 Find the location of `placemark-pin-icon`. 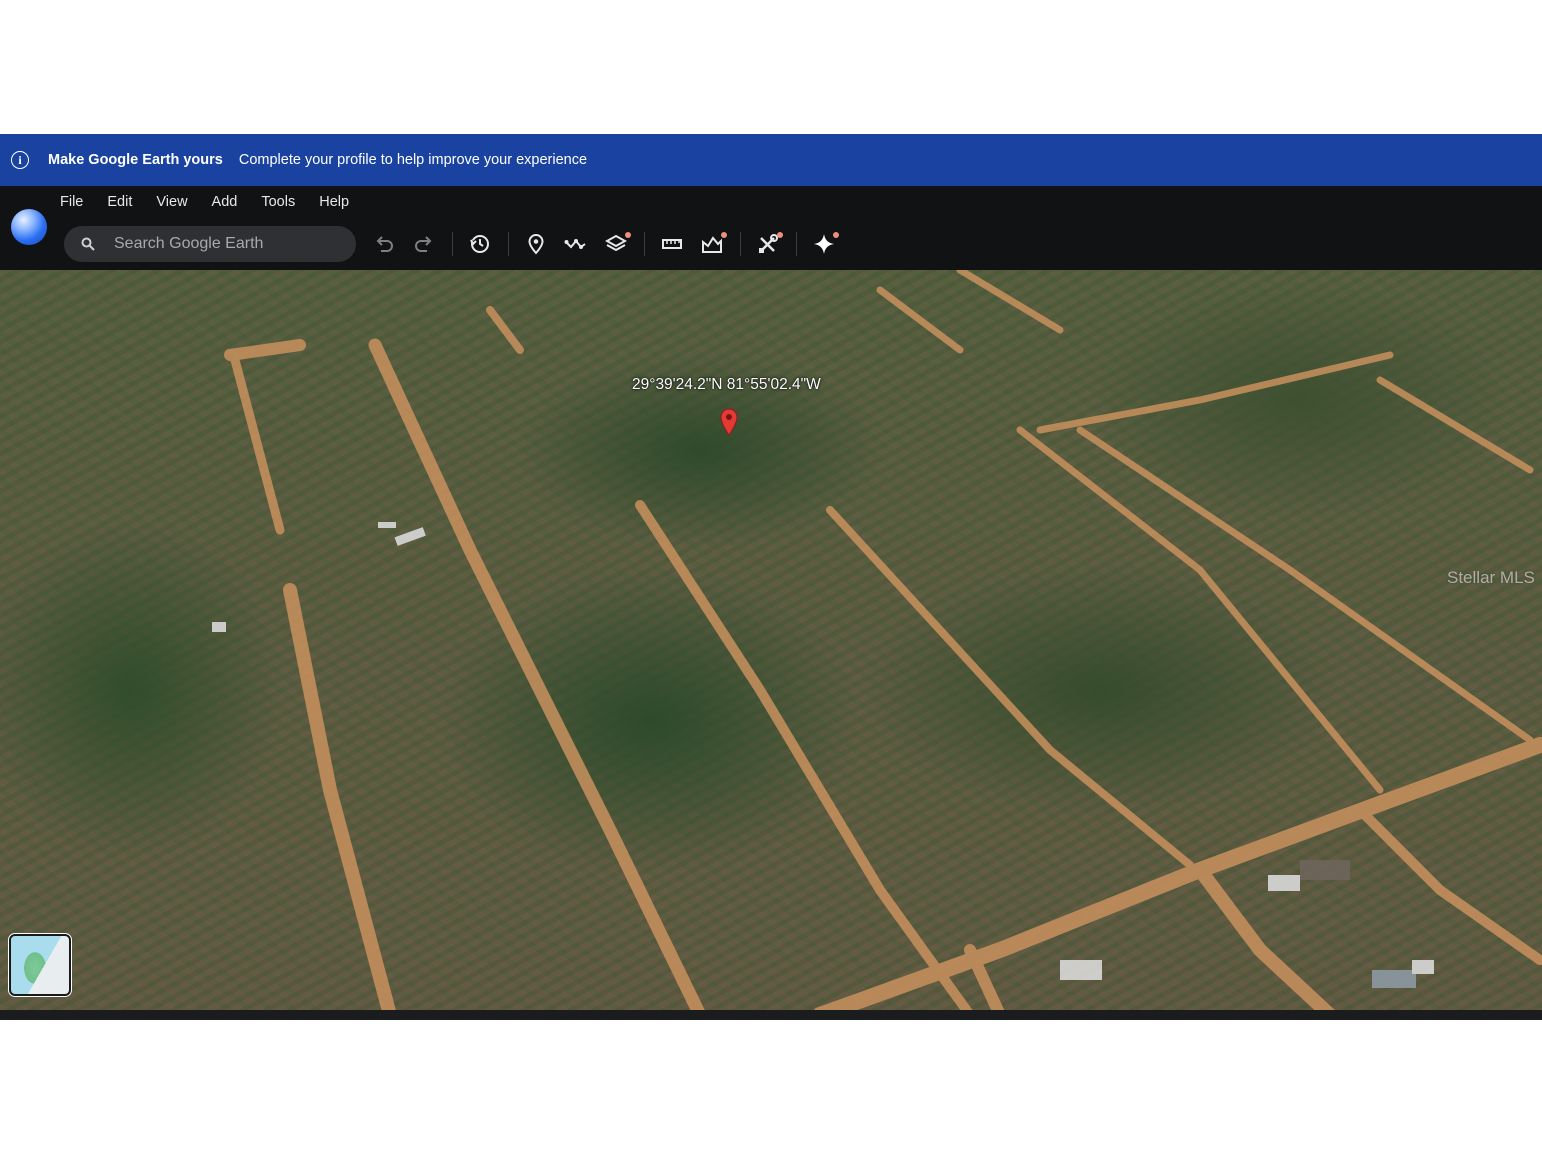

placemark-pin-icon is located at coordinates (729, 422).